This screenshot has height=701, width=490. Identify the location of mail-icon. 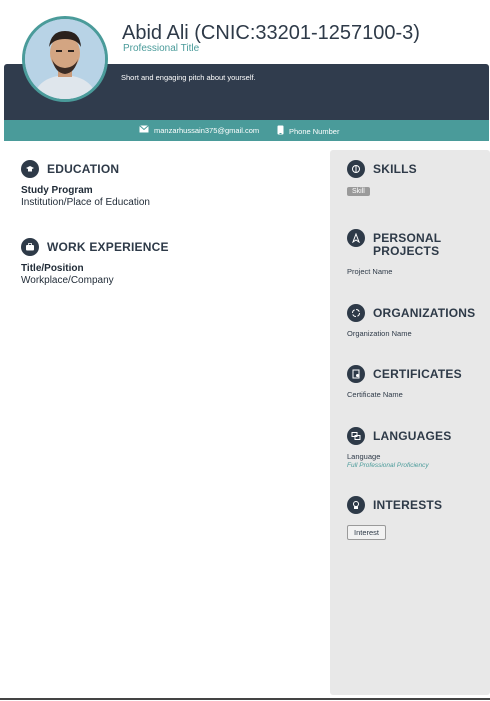
(144, 130).